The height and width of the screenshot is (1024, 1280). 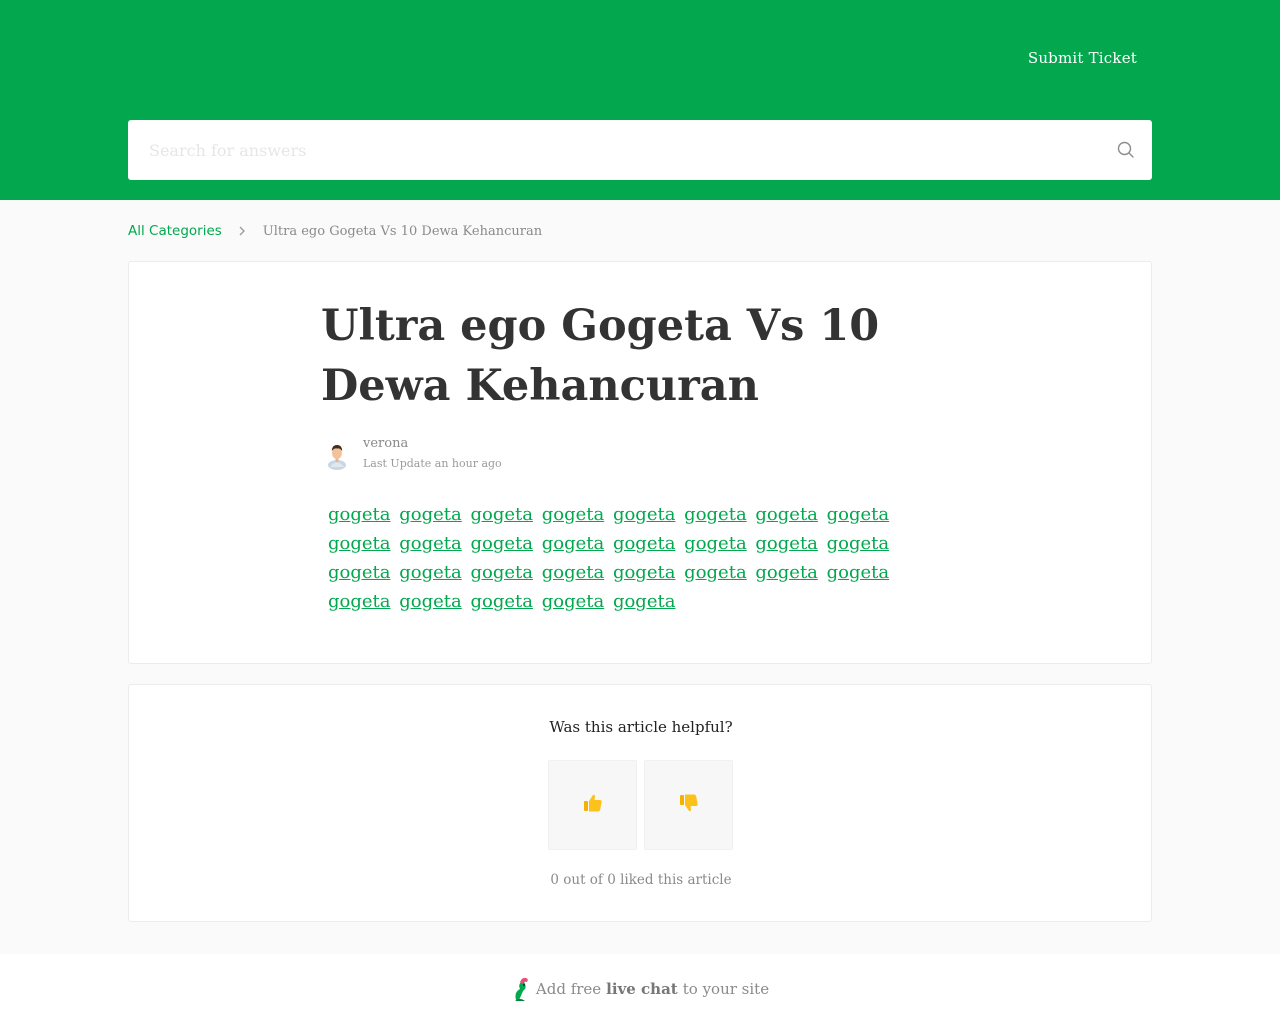 I want to click on footer-bold: live chat, so click(x=642, y=989).